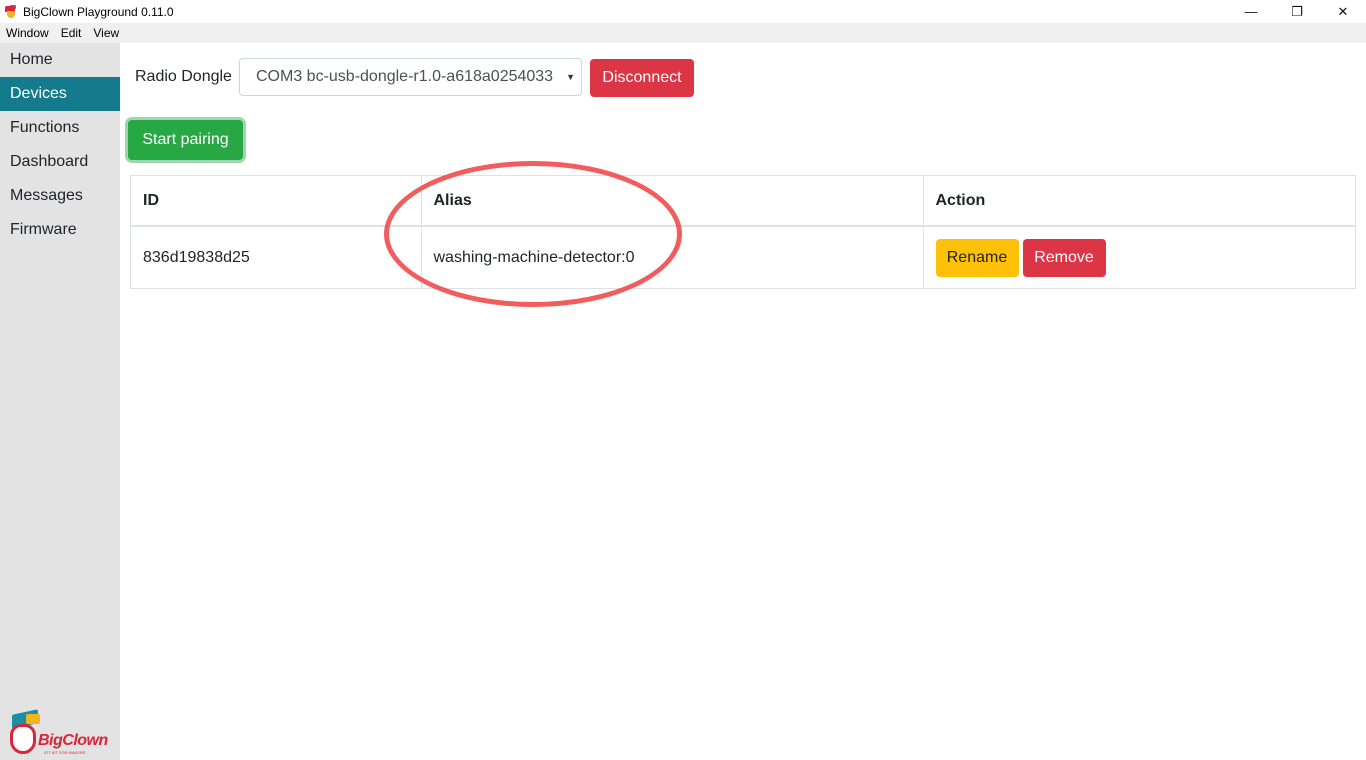  Describe the element at coordinates (185, 140) in the screenshot. I see `start-pairing-button: Start pairing` at that location.